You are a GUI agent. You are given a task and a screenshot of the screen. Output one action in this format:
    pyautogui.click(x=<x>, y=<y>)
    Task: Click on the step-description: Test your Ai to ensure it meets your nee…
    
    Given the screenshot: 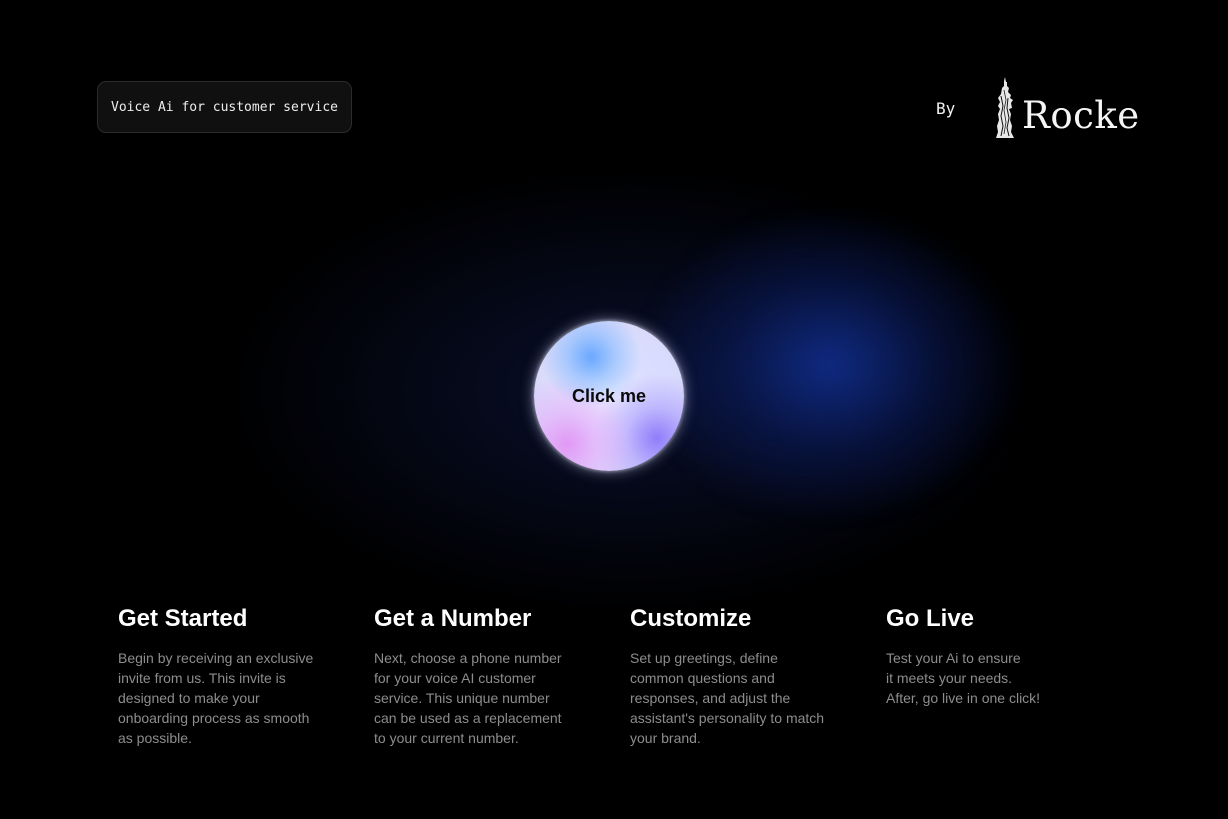 What is the action you would take?
    pyautogui.click(x=999, y=678)
    